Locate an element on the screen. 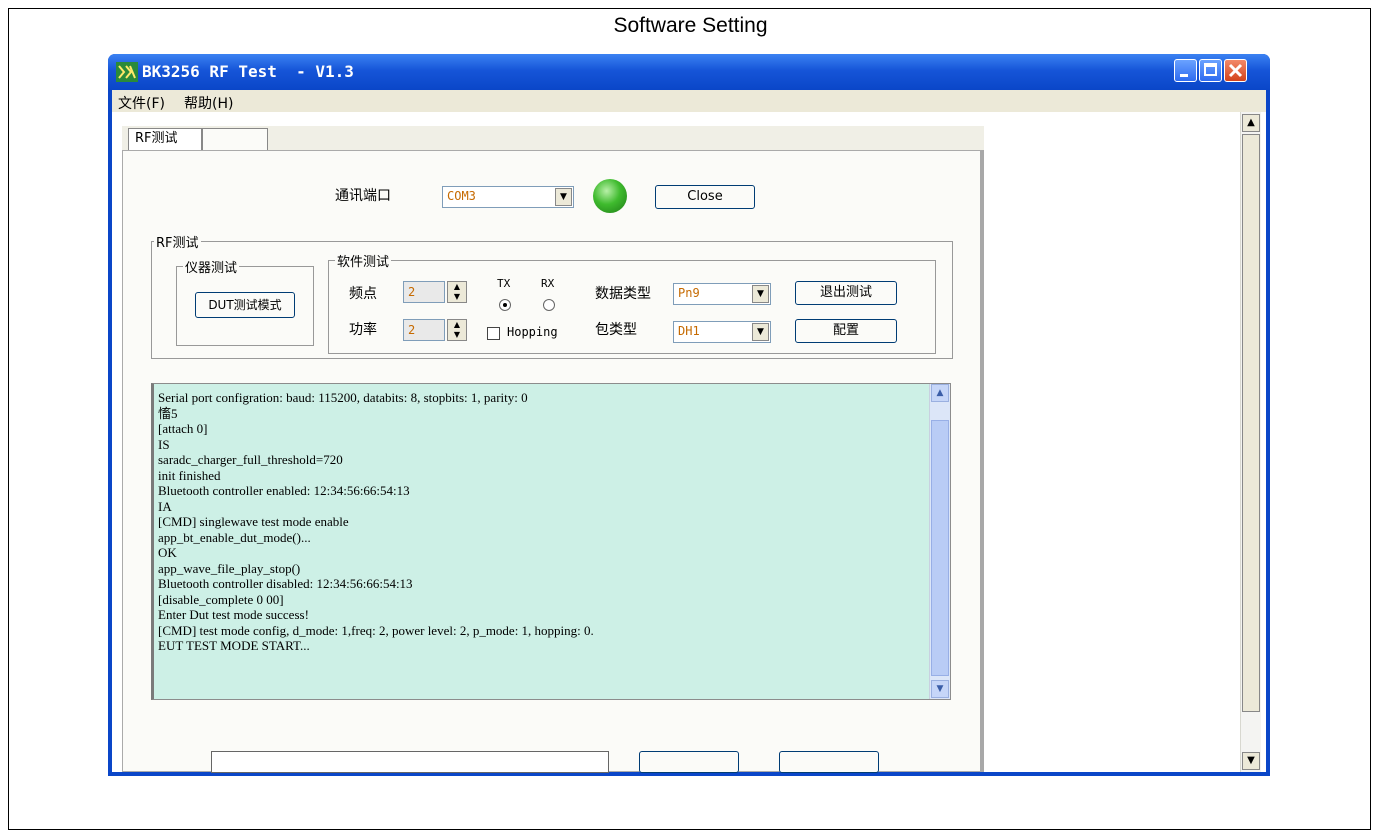 The height and width of the screenshot is (839, 1381). maximize-button is located at coordinates (1210, 70).